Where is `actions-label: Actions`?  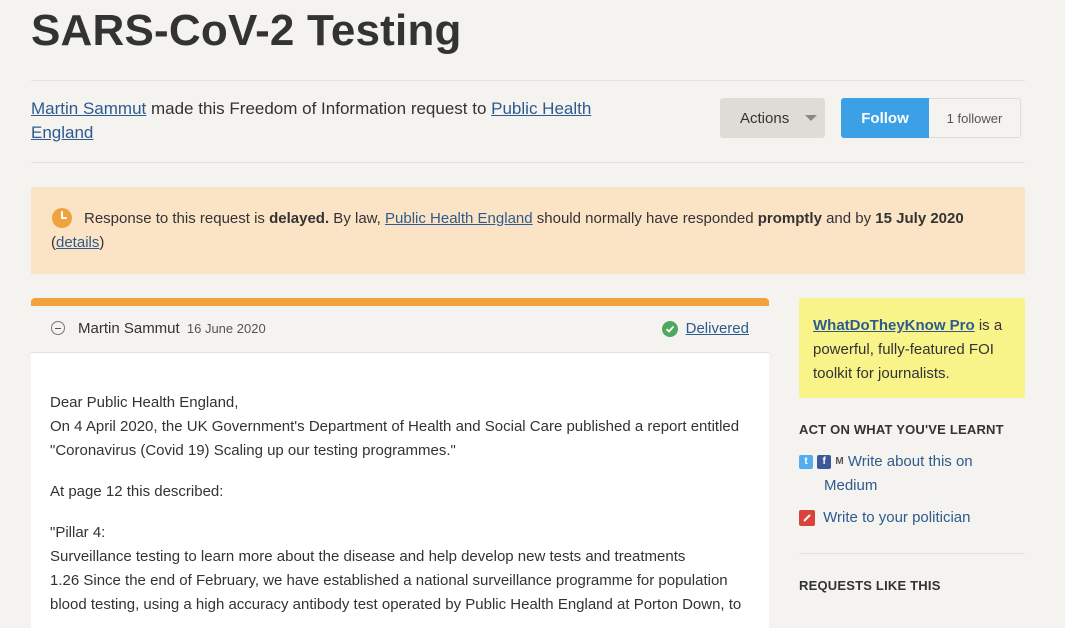
actions-label: Actions is located at coordinates (765, 118).